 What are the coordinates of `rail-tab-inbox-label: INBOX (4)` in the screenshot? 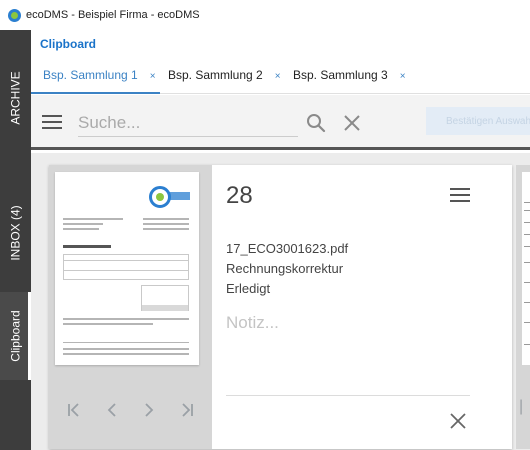 It's located at (15, 233).